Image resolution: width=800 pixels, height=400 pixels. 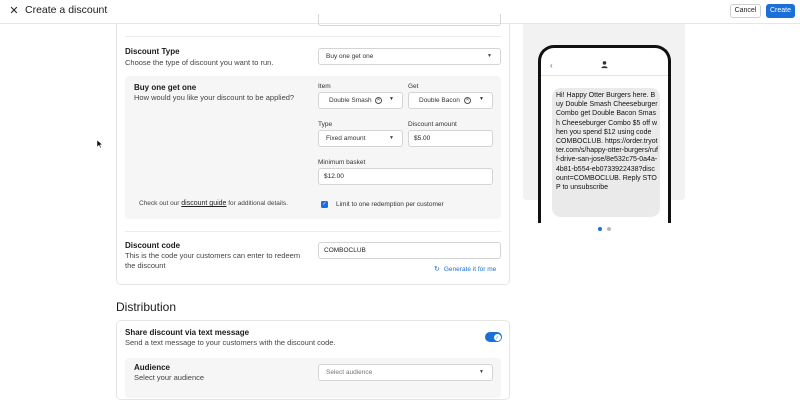 I want to click on create-button: Create, so click(x=780, y=11).